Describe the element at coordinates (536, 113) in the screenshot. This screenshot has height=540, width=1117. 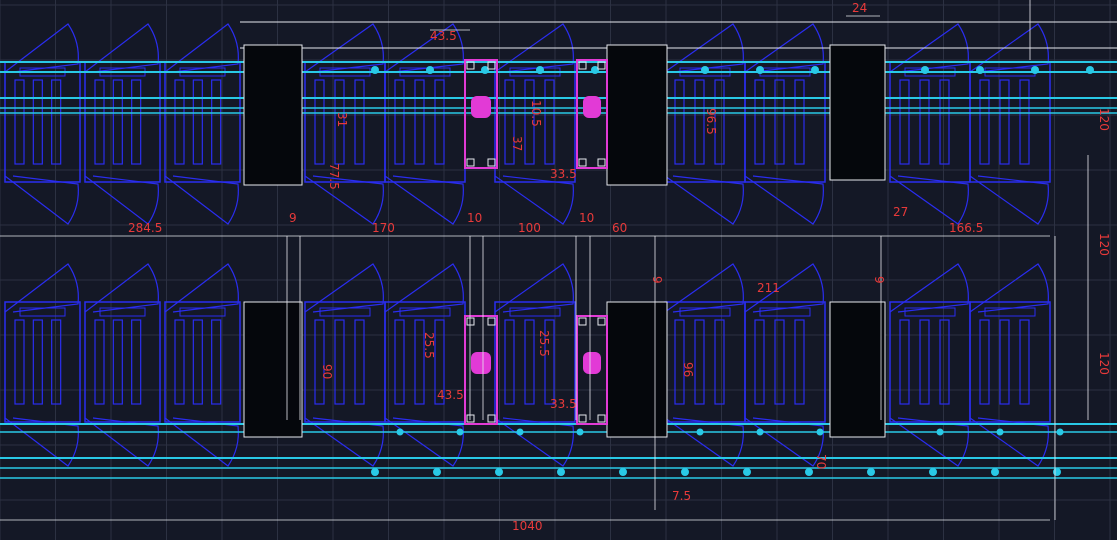
I see `dimension-label: 10.5` at that location.